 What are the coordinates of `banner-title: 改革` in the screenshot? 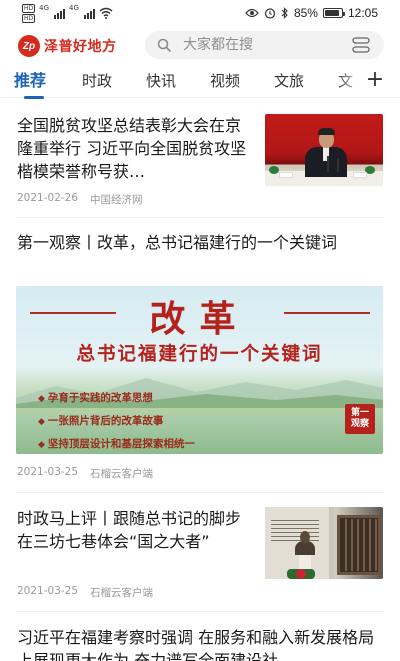 It's located at (199, 319).